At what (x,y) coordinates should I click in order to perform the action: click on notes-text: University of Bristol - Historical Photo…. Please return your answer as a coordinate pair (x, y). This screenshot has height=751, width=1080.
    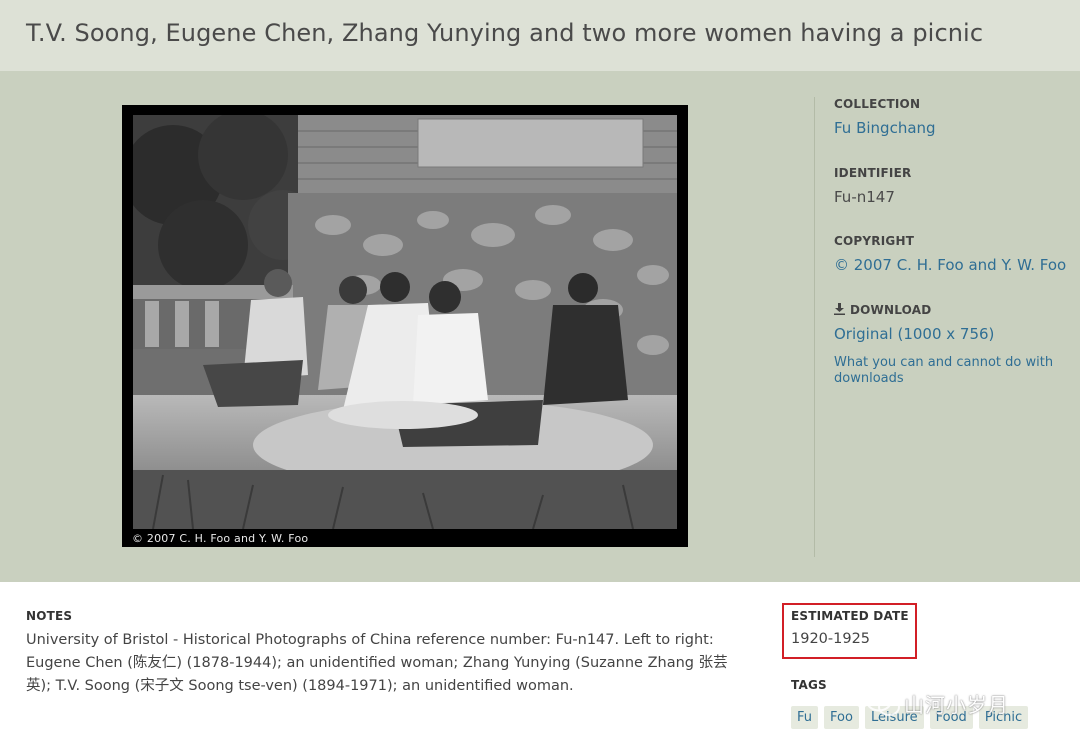
    Looking at the image, I should click on (377, 663).